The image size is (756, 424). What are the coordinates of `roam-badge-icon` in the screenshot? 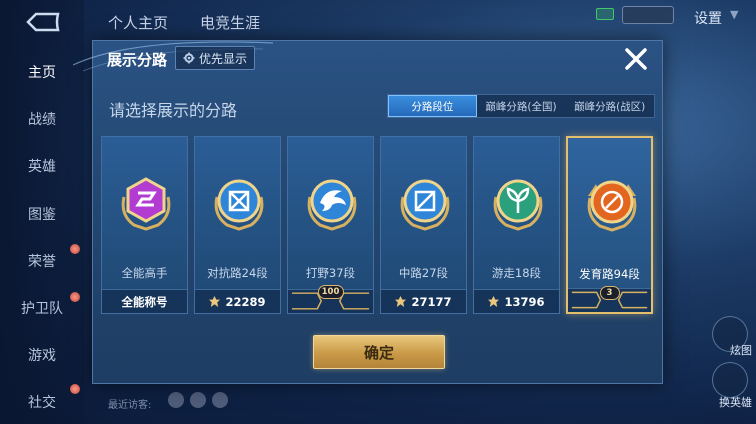 It's located at (518, 205).